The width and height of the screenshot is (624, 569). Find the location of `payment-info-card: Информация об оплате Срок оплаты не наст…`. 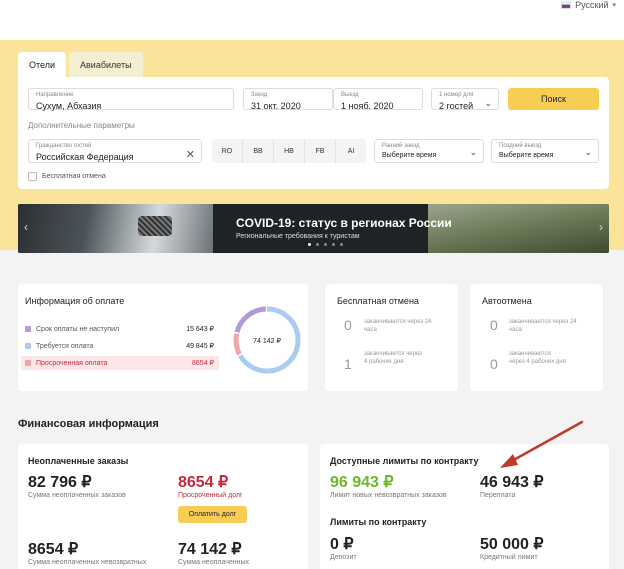

payment-info-card: Информация об оплате Срок оплаты не наст… is located at coordinates (163, 337).